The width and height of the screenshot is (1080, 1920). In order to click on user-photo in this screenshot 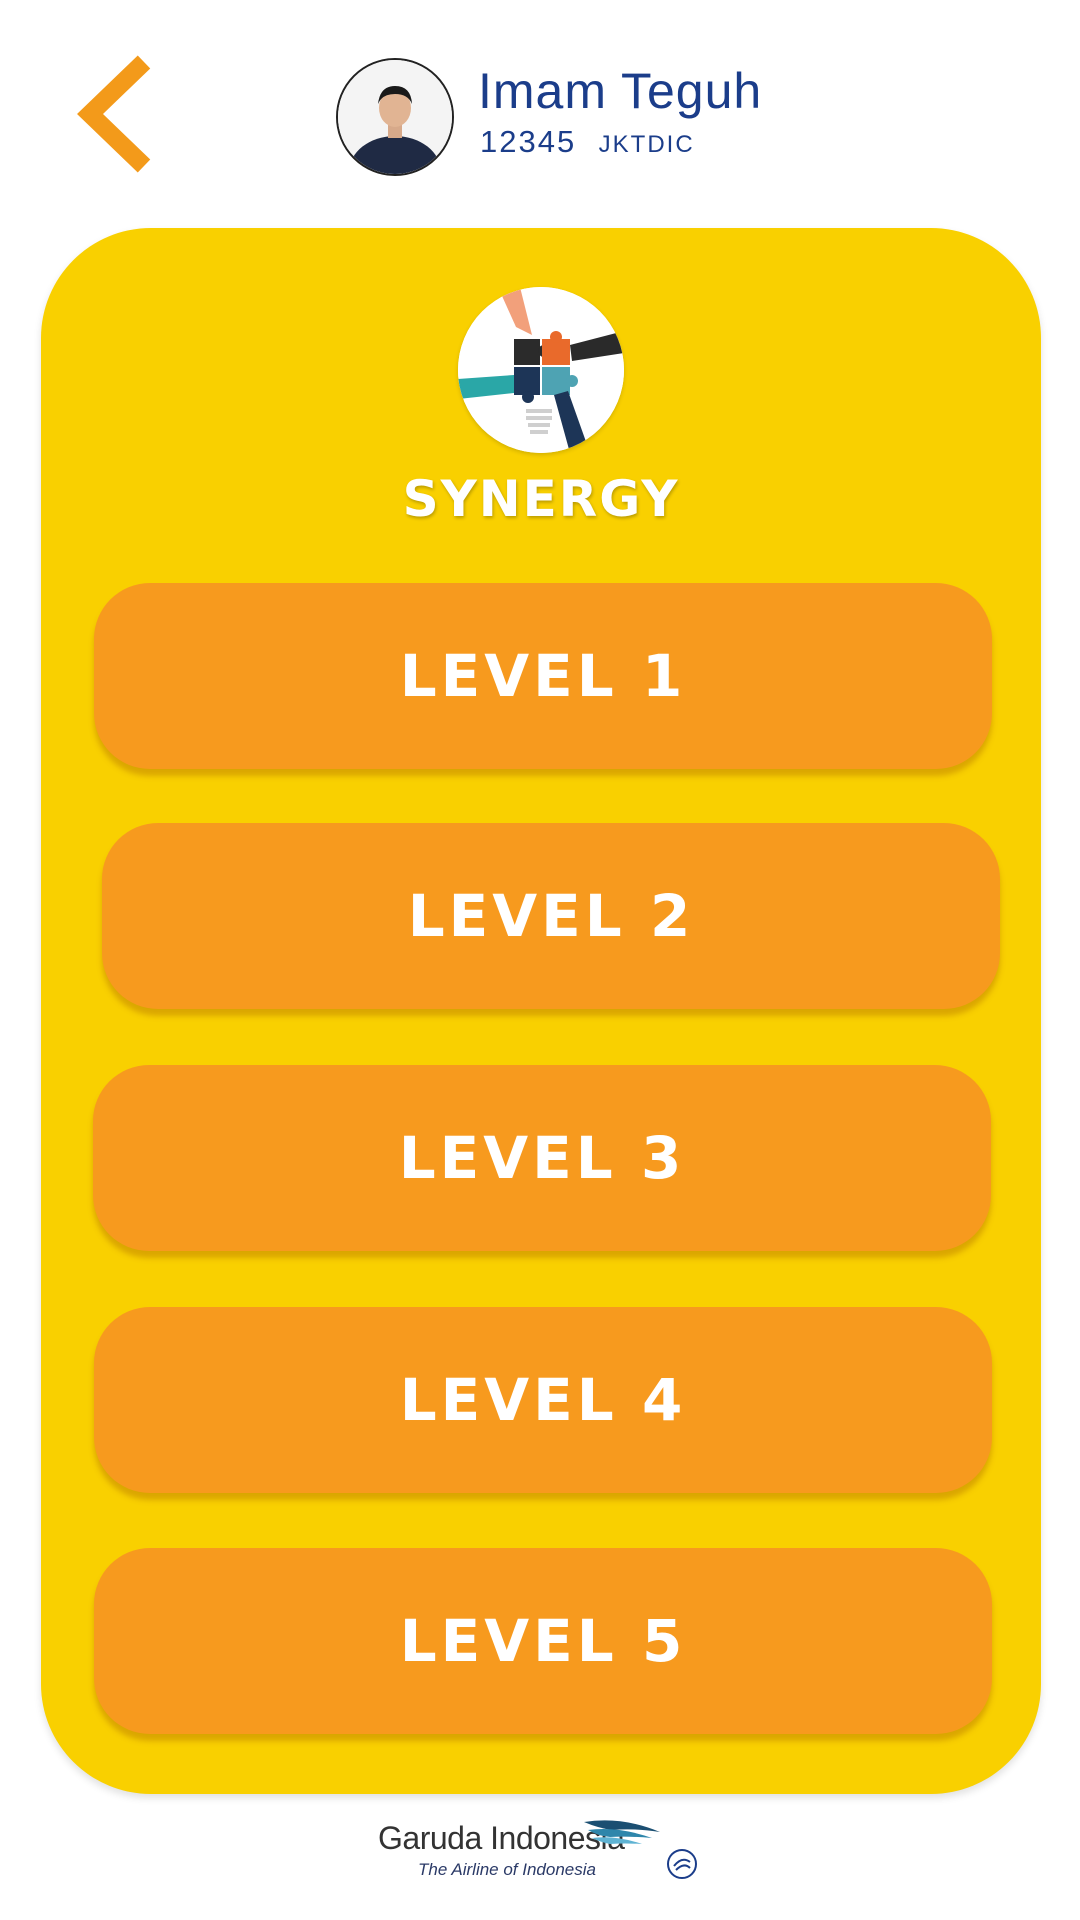, I will do `click(395, 117)`.